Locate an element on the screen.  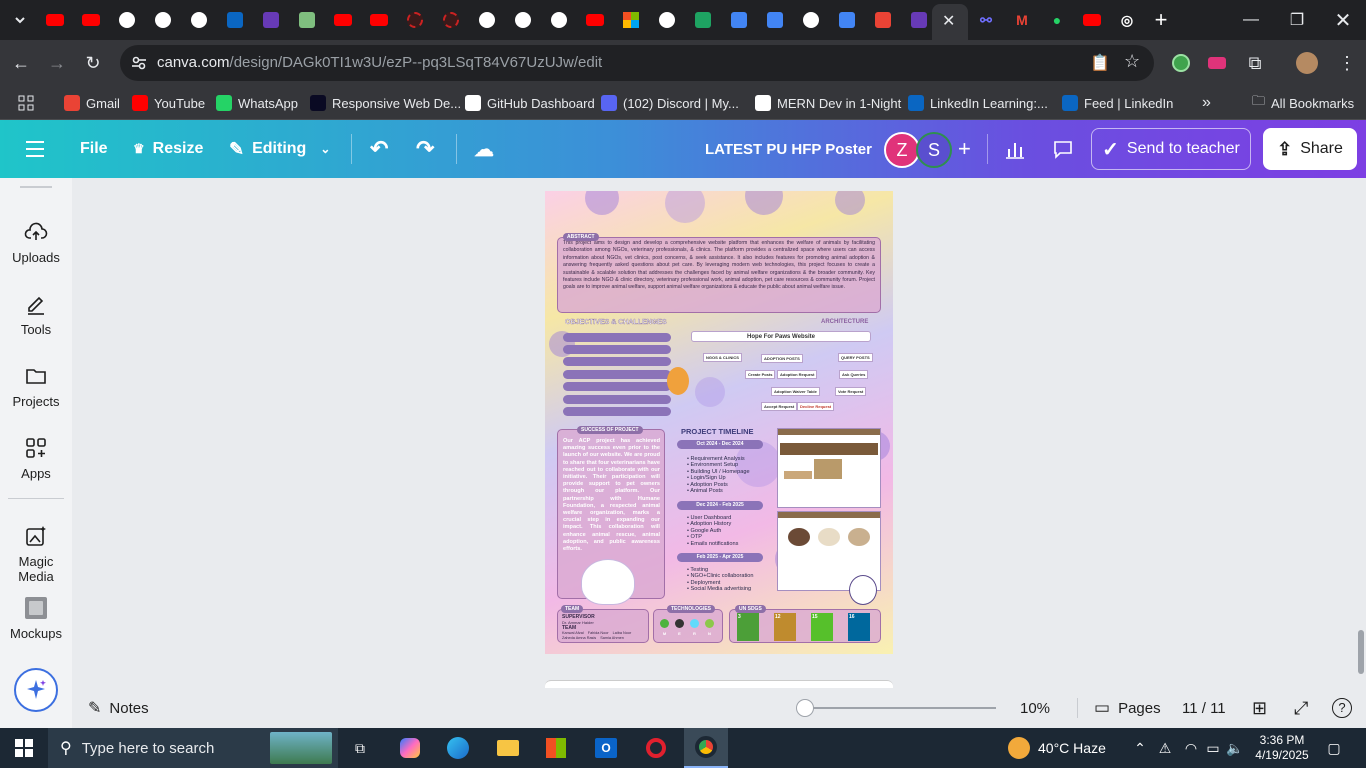
tab-favicon-notes-icon is located at coordinates (307, 20).